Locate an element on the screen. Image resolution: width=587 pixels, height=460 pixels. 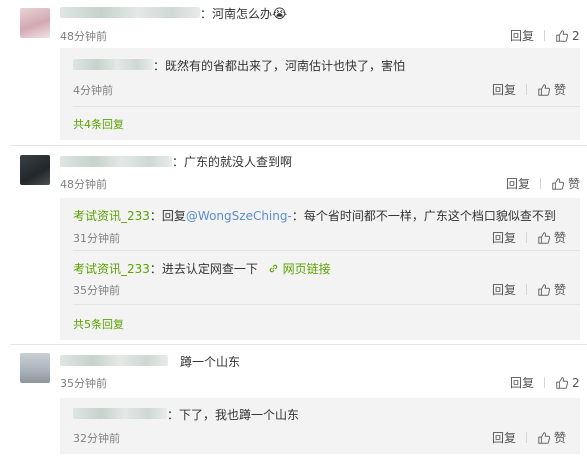
reply-text: ：下了，我也蹲一个山东 is located at coordinates (233, 415).